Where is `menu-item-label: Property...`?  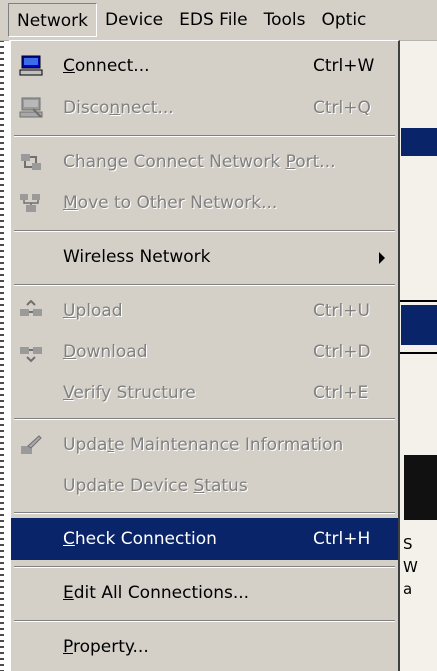
menu-item-label: Property... is located at coordinates (106, 647).